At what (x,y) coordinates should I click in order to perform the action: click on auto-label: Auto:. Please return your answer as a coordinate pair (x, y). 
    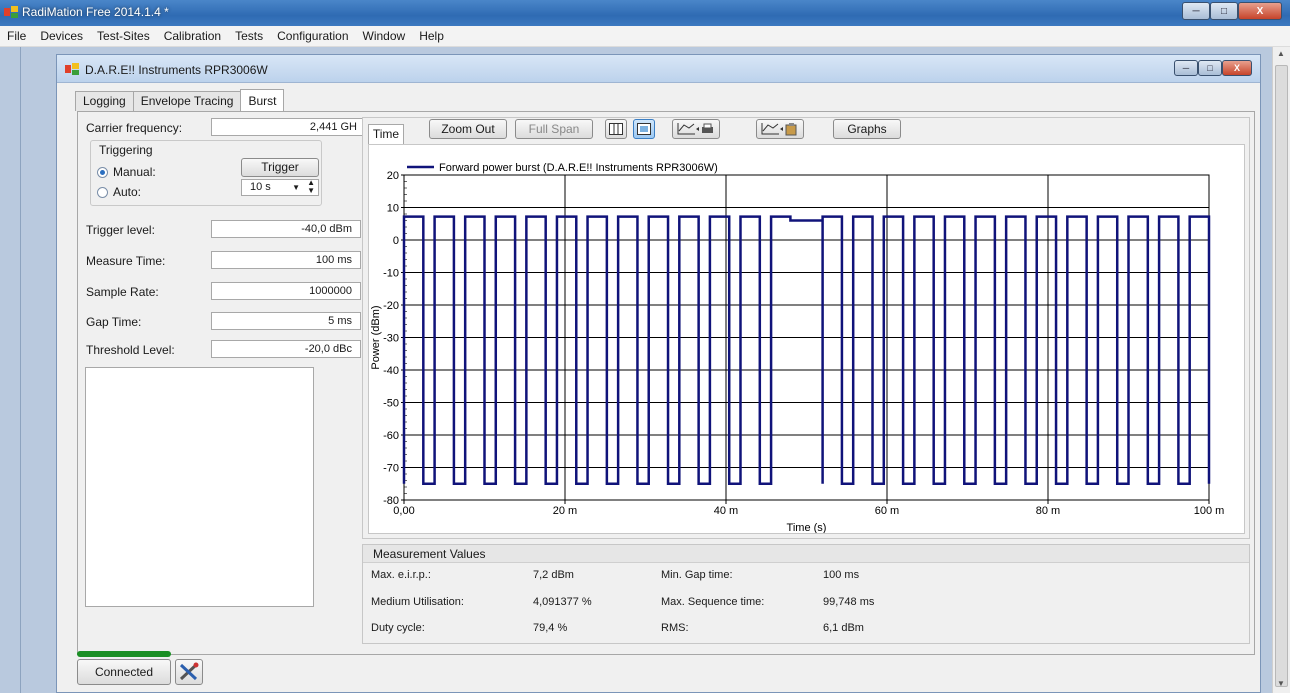
    Looking at the image, I should click on (127, 192).